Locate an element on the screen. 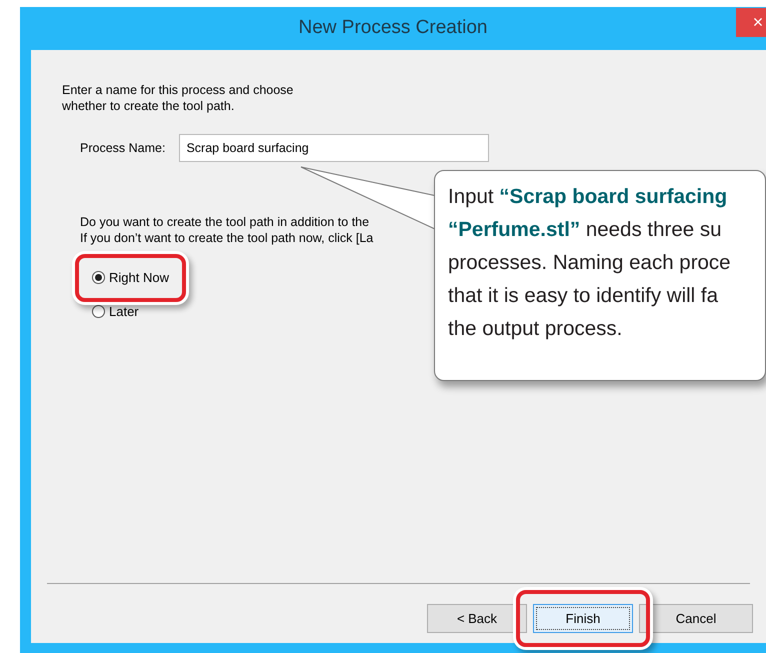 The width and height of the screenshot is (766, 653). radio-label: Later is located at coordinates (124, 311).